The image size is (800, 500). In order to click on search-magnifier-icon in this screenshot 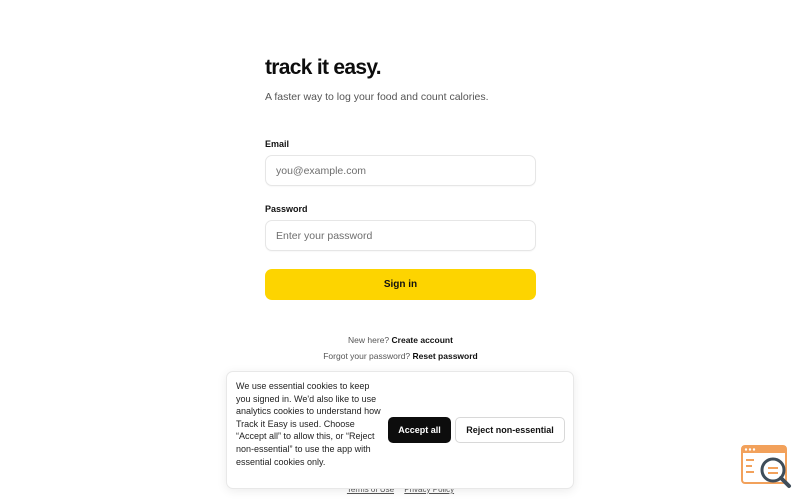, I will do `click(766, 467)`.